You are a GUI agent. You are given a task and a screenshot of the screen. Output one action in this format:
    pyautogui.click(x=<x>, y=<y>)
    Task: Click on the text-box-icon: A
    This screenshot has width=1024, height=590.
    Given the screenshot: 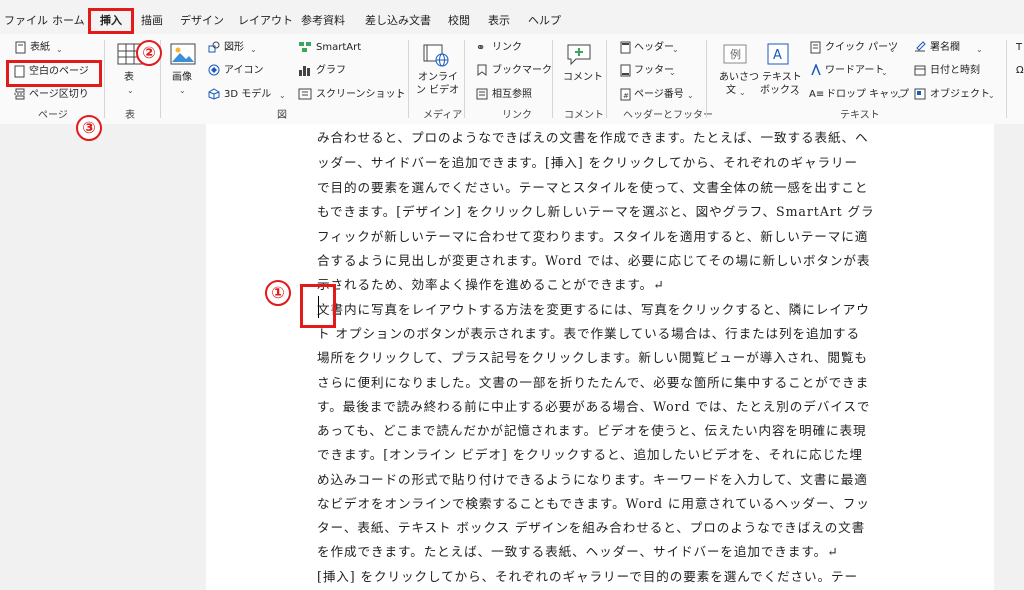 What is the action you would take?
    pyautogui.click(x=778, y=54)
    